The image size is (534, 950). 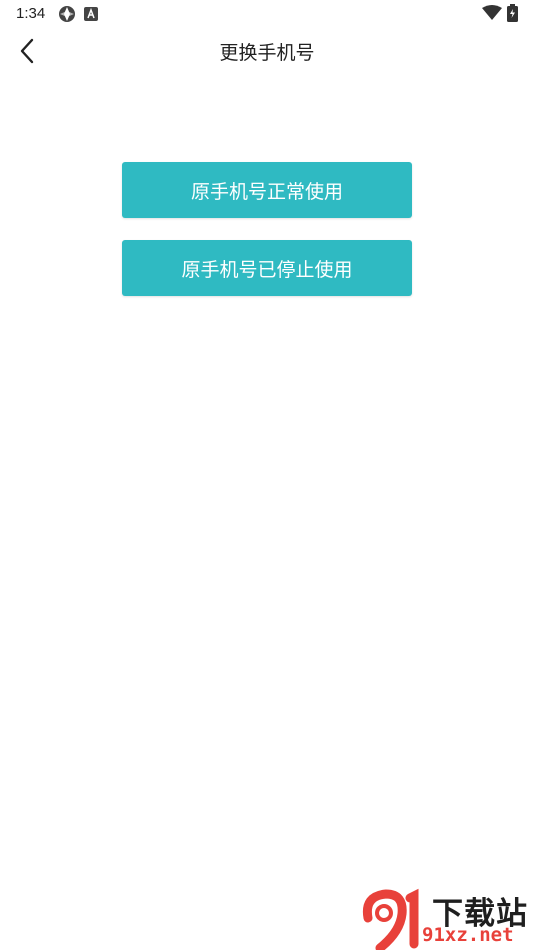 What do you see at coordinates (492, 12) in the screenshot?
I see `wifi-icon` at bounding box center [492, 12].